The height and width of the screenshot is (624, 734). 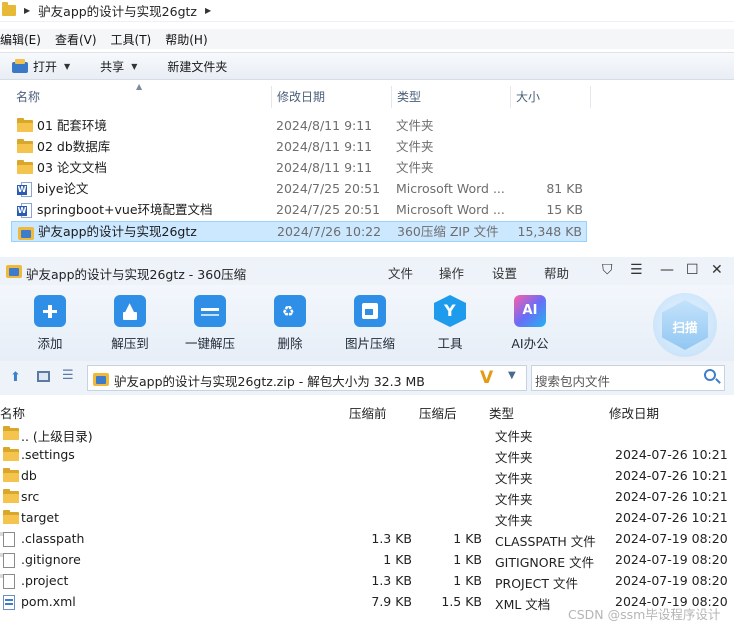 I want to click on archive-row: .settings 文件夹 2024-07-26 10:21, so click(x=367, y=454).